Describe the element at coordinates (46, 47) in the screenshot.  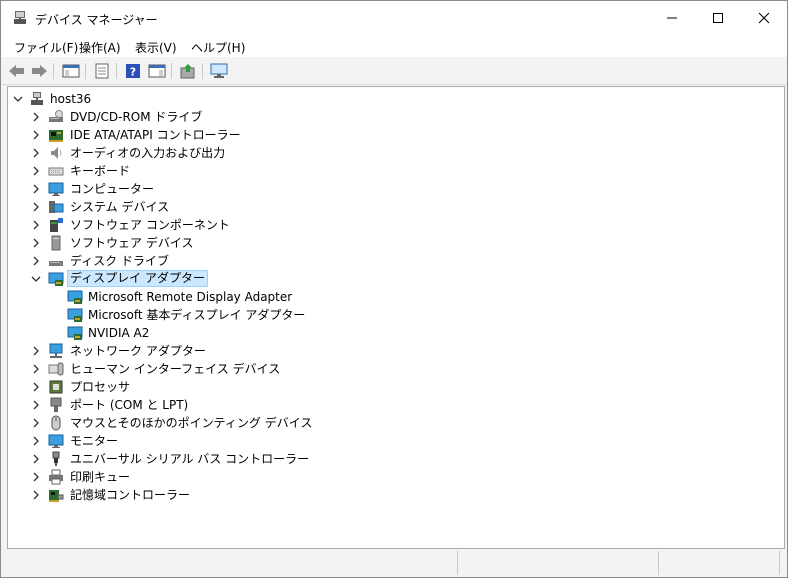
I see `menu-file: ファイル(F)` at that location.